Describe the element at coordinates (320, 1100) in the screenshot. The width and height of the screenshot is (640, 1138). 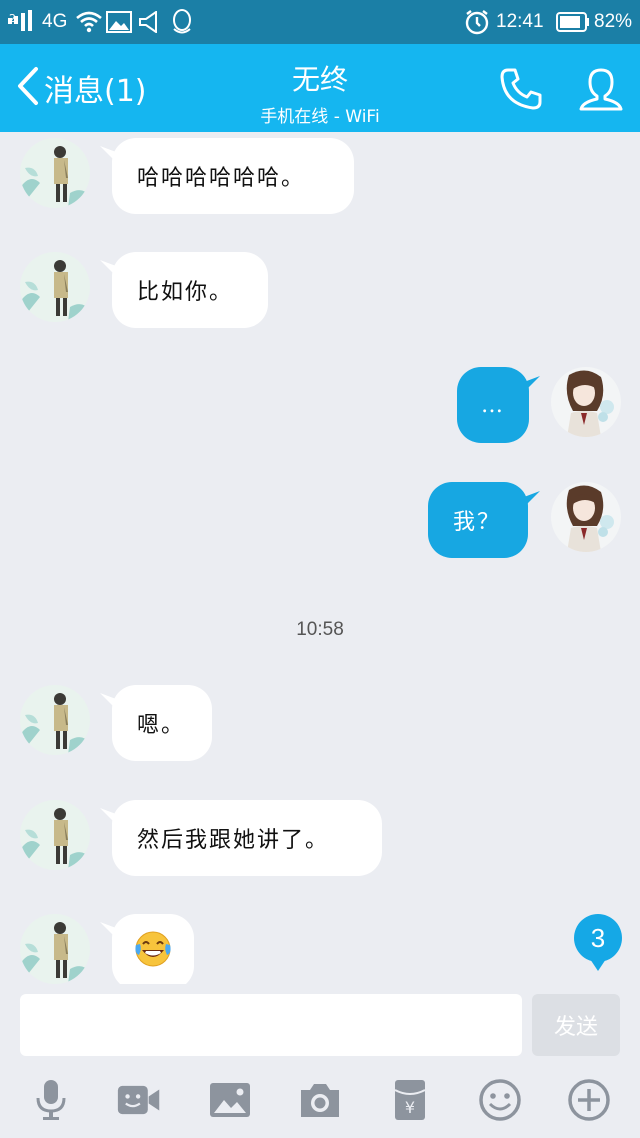
I see `camera-icon` at that location.